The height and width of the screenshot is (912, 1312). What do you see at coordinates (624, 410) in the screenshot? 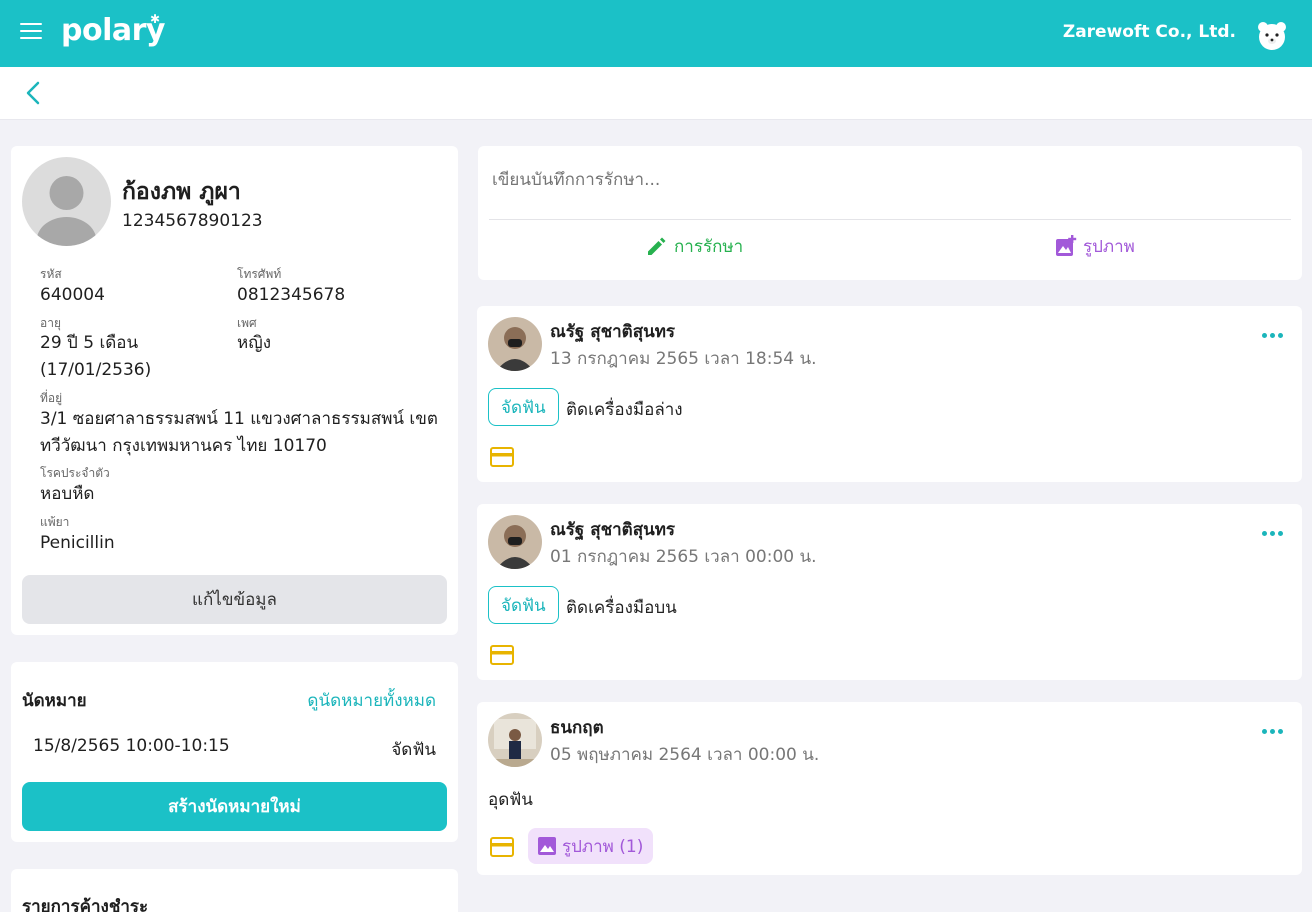
I see `post-text: ติดเครื่องมือล่าง` at bounding box center [624, 410].